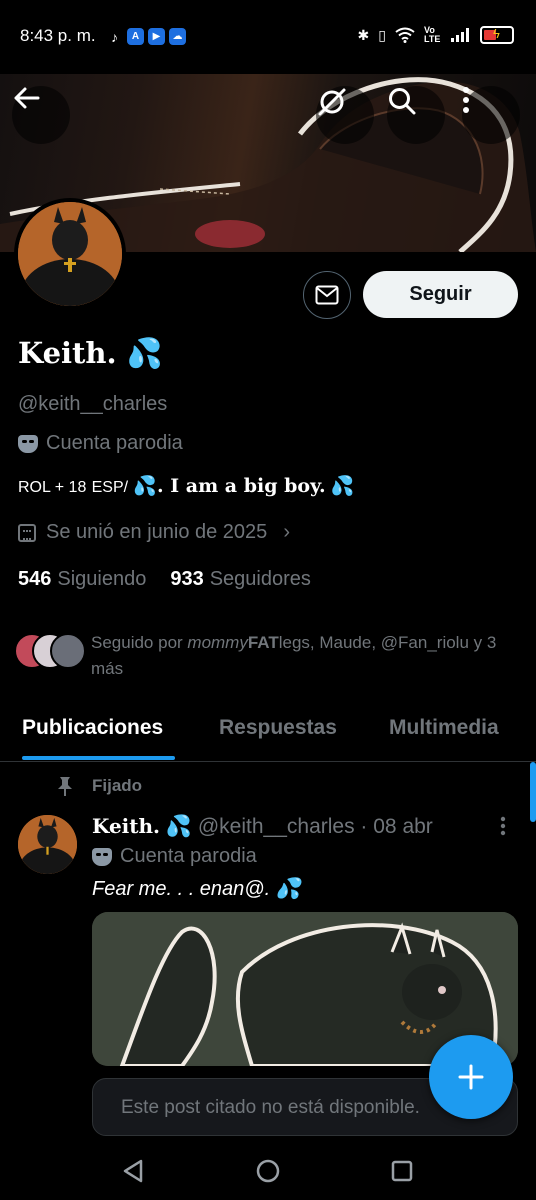  I want to click on post-handle-date: @keith__charles · 08 abr, so click(315, 826).